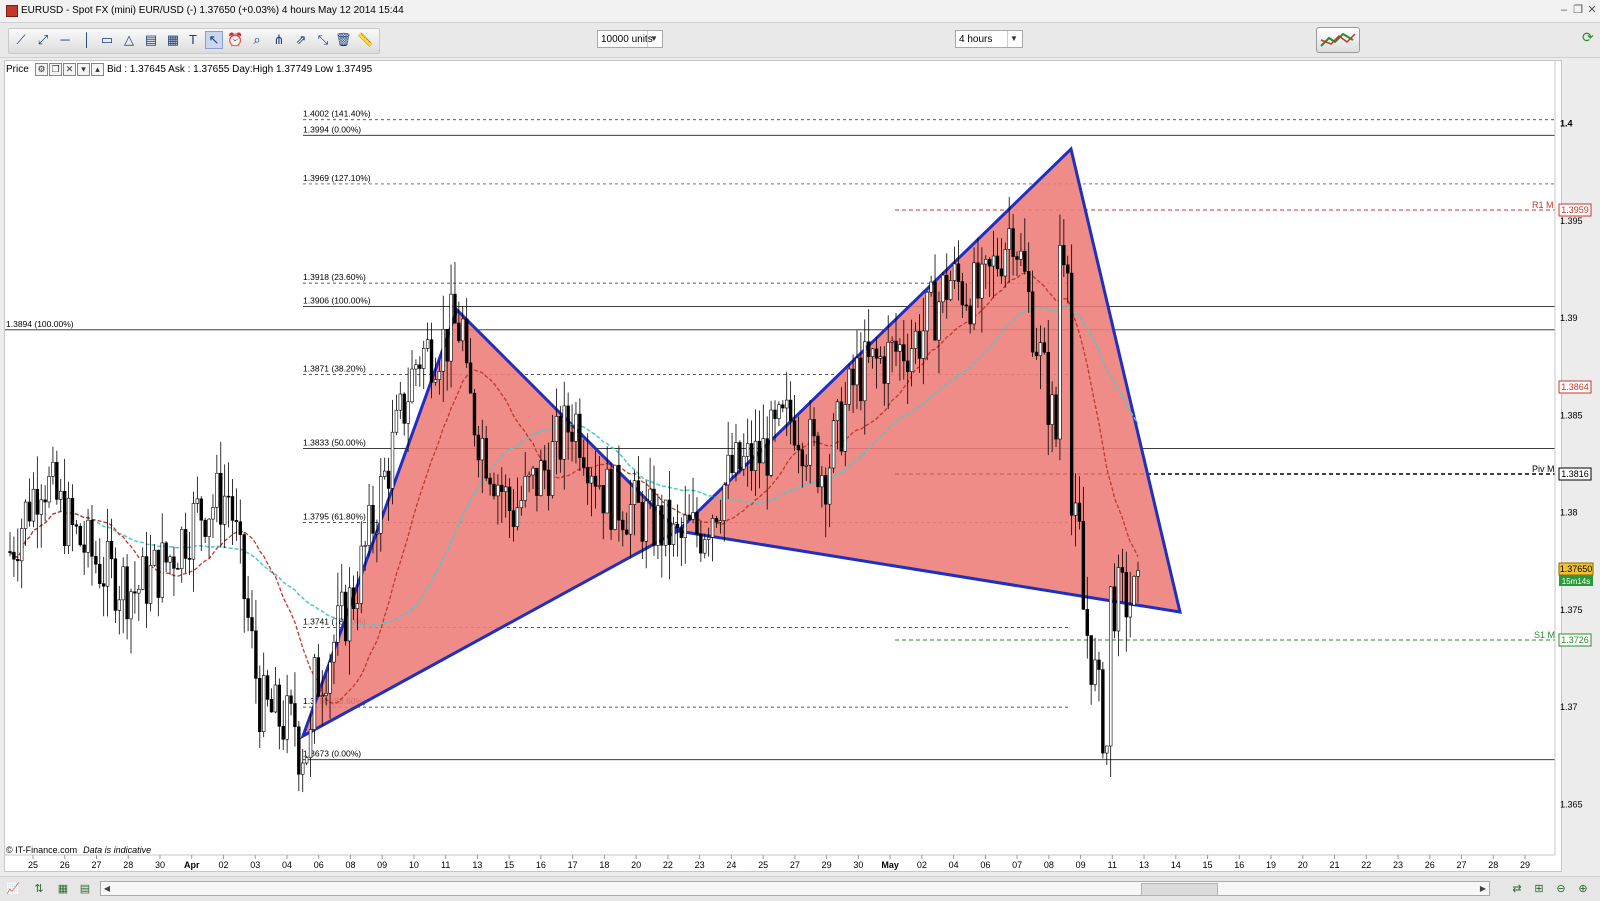  What do you see at coordinates (96, 865) in the screenshot?
I see `date-tick-label: 27` at bounding box center [96, 865].